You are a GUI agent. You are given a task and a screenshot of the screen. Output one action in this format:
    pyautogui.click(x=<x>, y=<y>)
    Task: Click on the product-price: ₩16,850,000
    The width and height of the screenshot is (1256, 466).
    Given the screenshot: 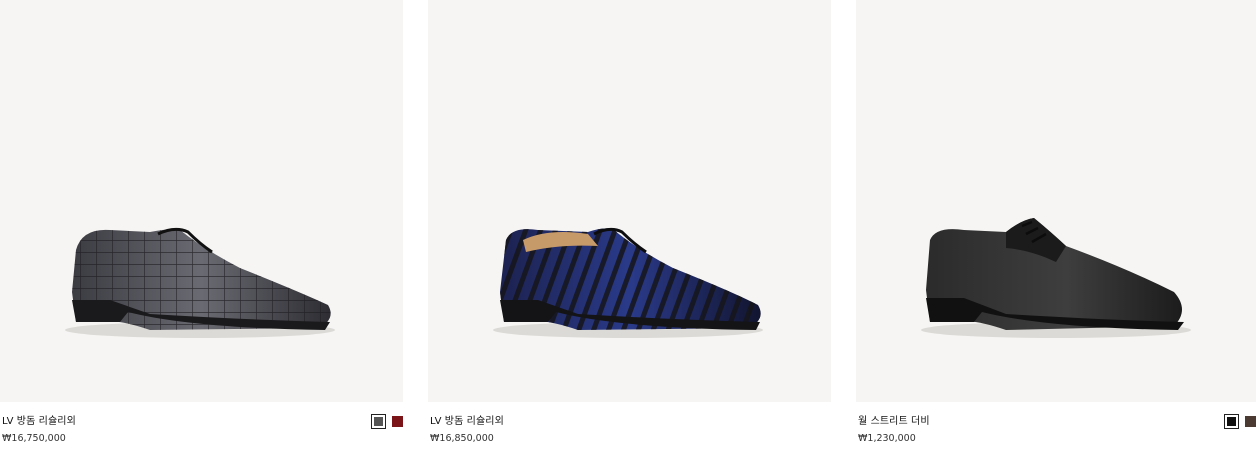 What is the action you would take?
    pyautogui.click(x=462, y=438)
    